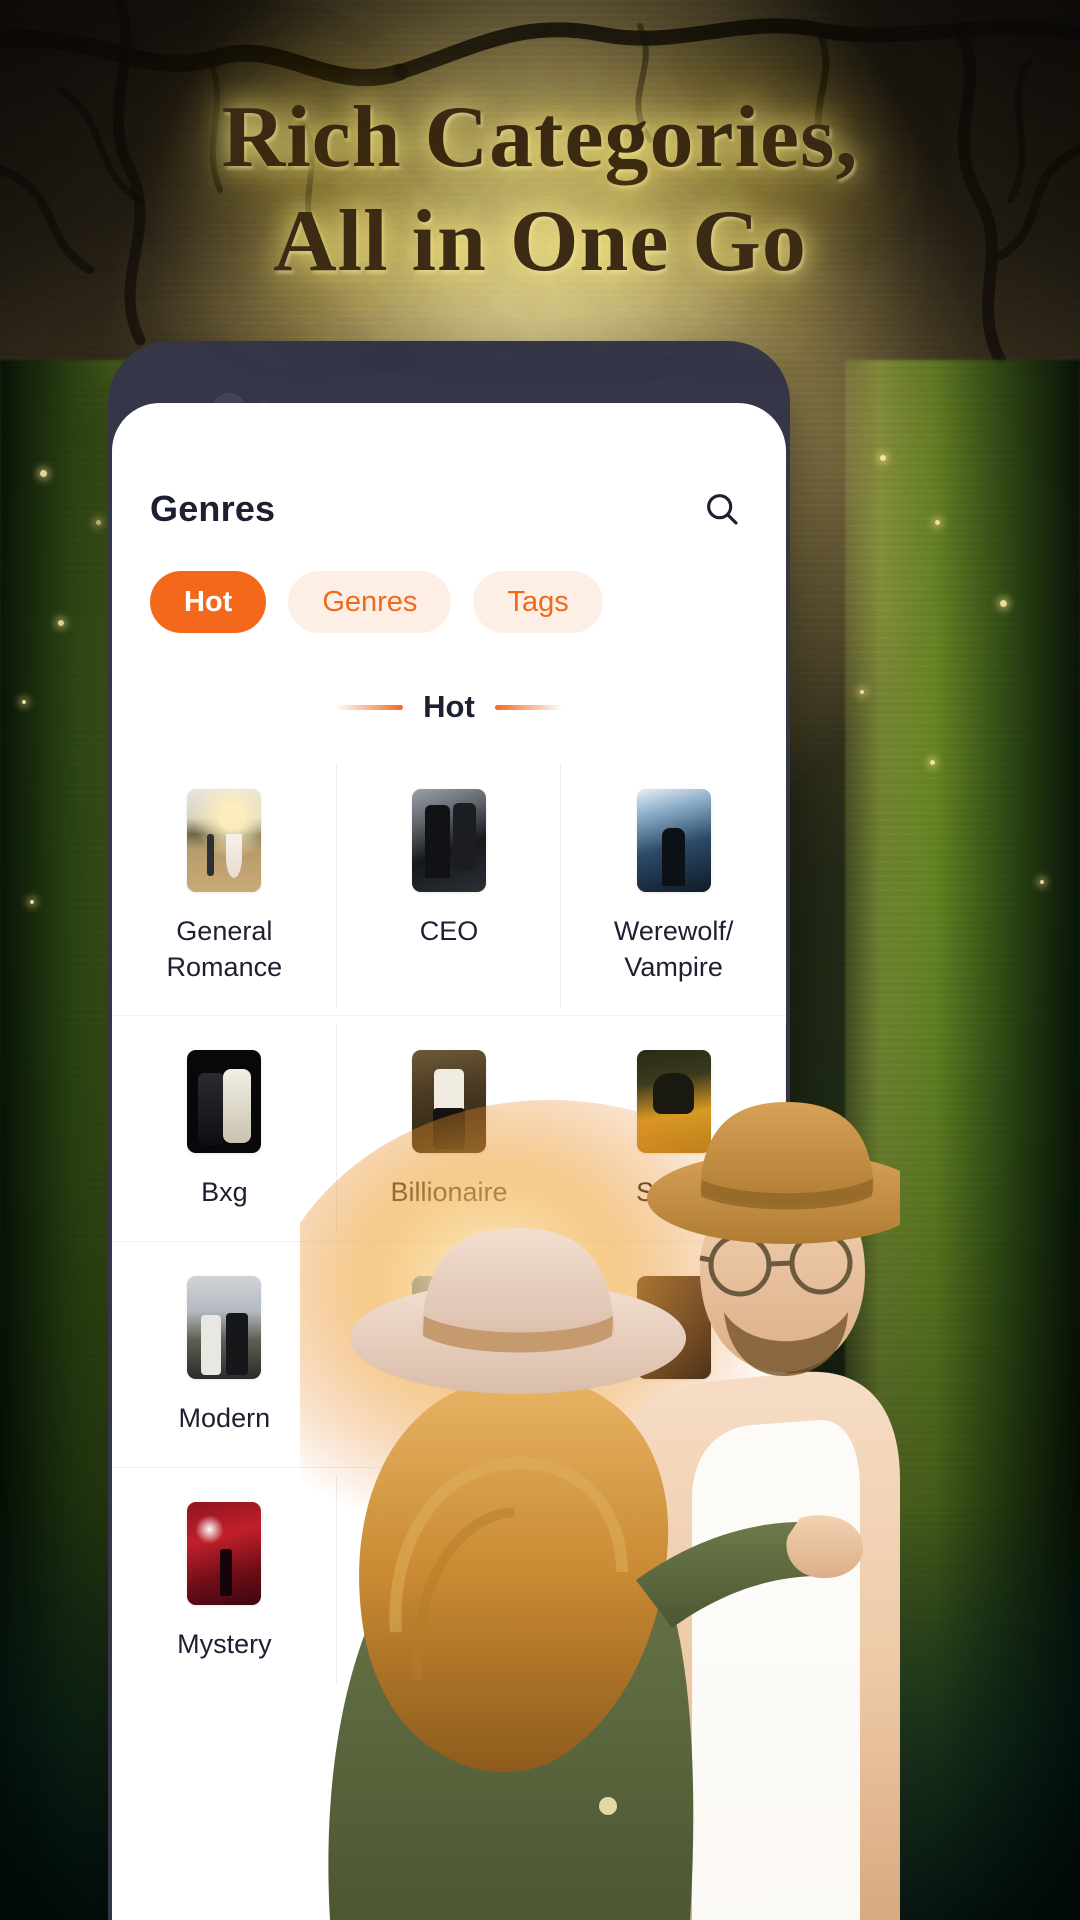 The height and width of the screenshot is (1920, 1080). Describe the element at coordinates (540, 137) in the screenshot. I see `headline-line-1: Rich Categories,` at that location.